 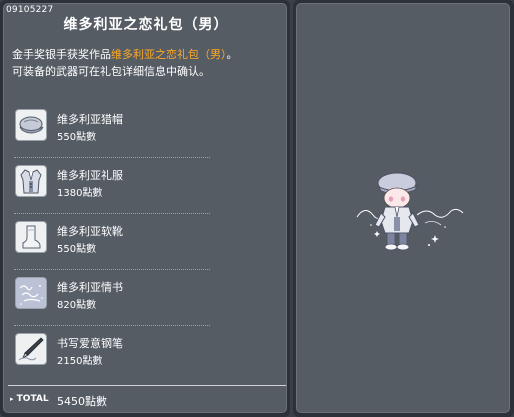 What do you see at coordinates (146, 25) in the screenshot?
I see `package-title: 维多利亚之恋礼包（男）` at bounding box center [146, 25].